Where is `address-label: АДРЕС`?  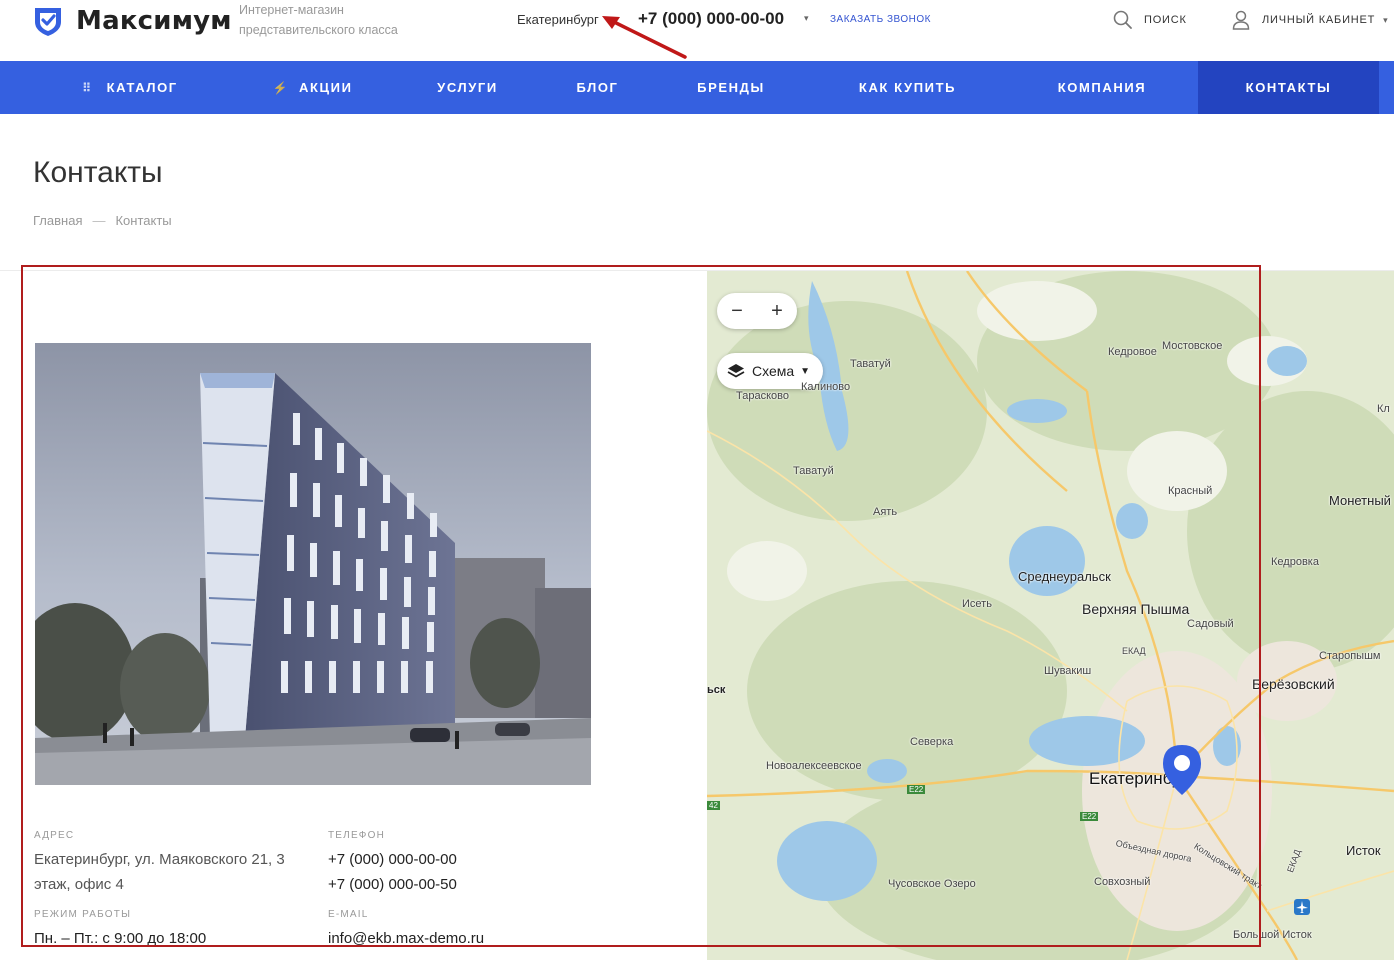 address-label: АДРЕС is located at coordinates (54, 835).